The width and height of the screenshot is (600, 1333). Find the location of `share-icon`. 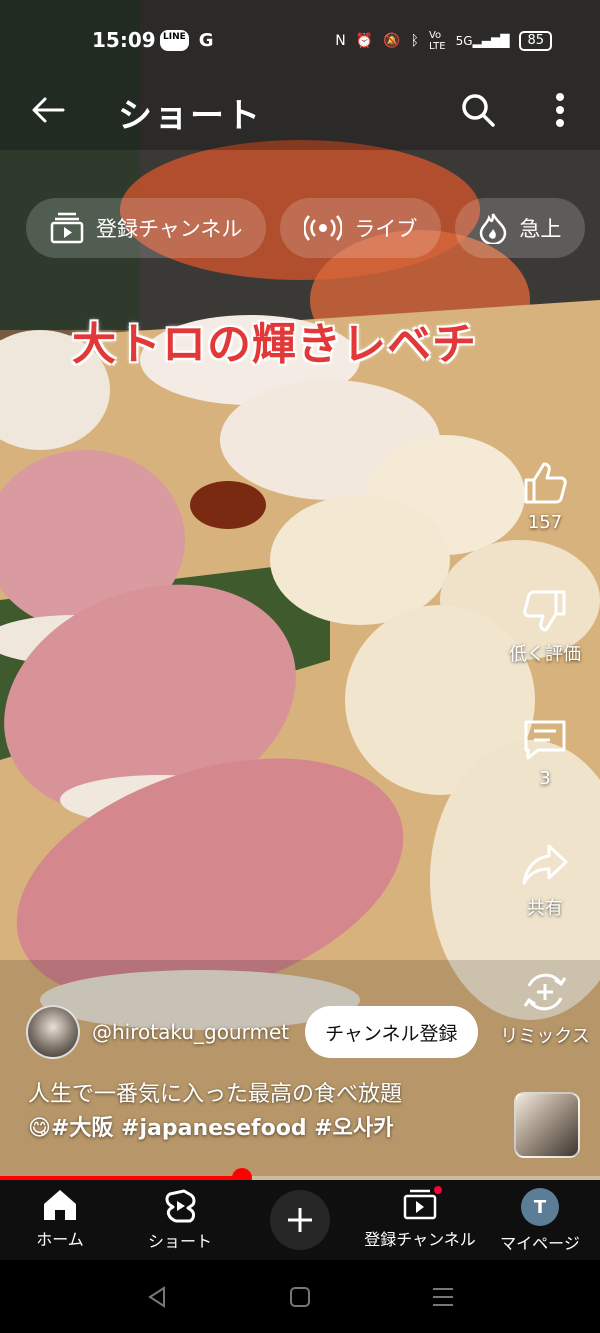

share-icon is located at coordinates (545, 864).